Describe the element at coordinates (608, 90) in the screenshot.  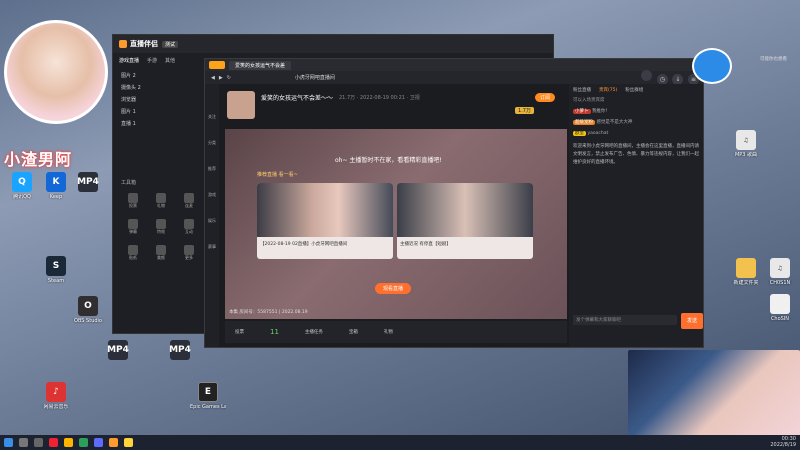
I see `tab-vip: 贵宾(75)` at that location.